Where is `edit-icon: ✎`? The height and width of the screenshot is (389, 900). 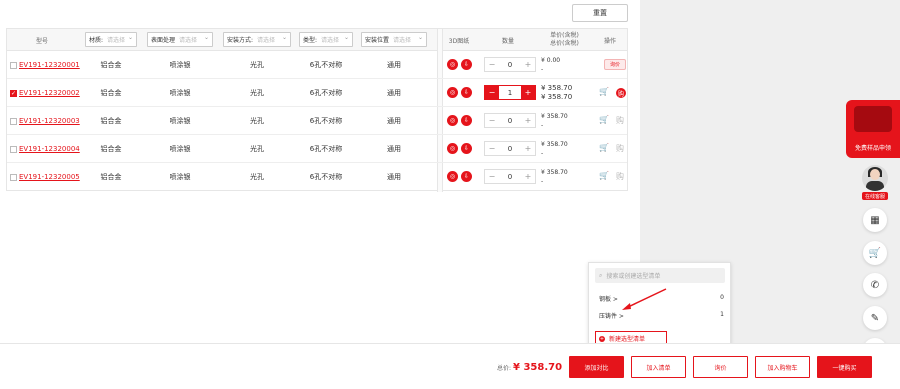 edit-icon: ✎ is located at coordinates (875, 318).